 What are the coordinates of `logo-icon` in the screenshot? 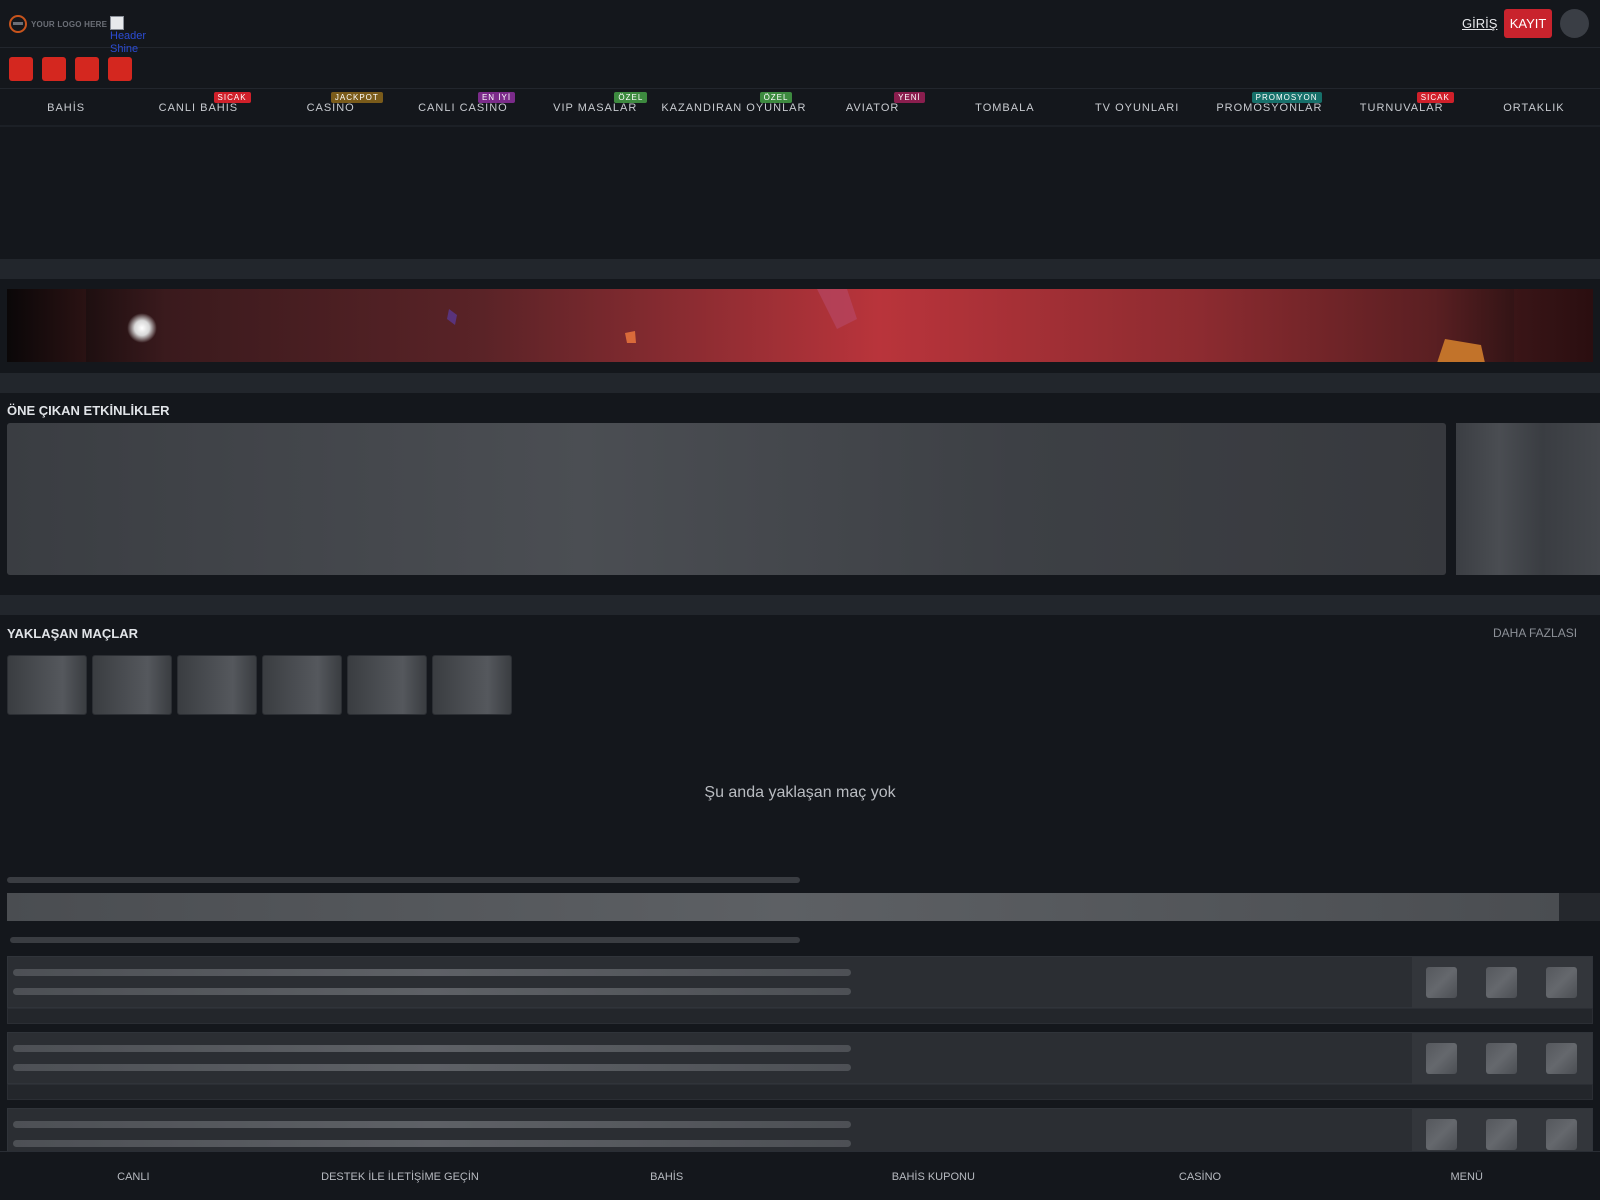 It's located at (18, 24).